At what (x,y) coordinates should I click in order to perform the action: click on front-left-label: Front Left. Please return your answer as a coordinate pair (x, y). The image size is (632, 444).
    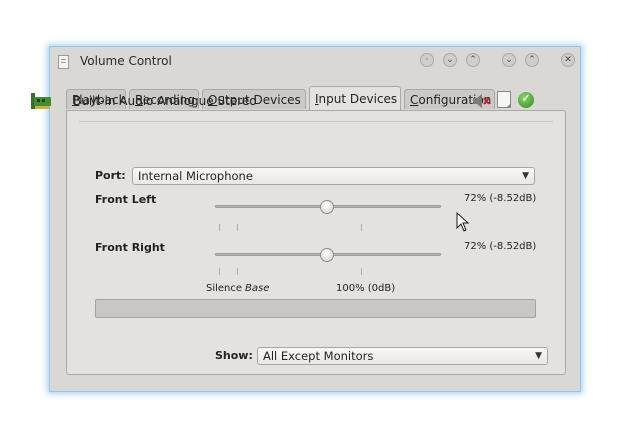
    Looking at the image, I should click on (126, 199).